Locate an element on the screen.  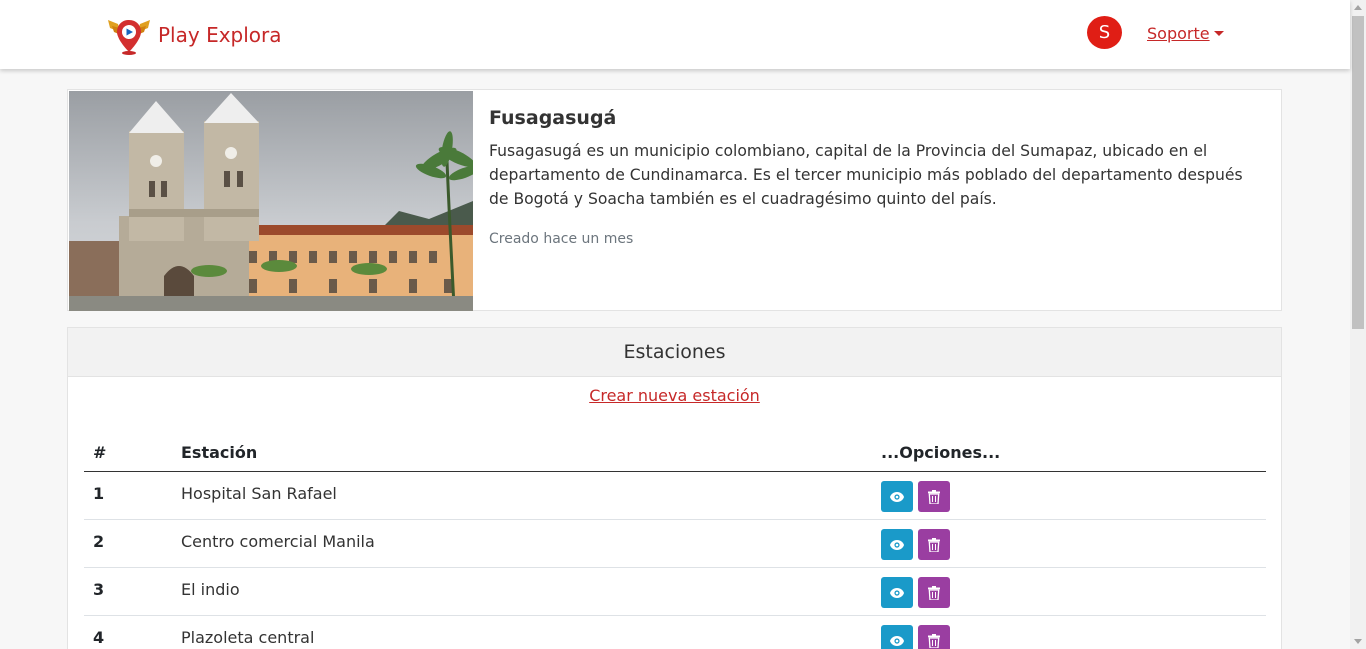
station-name: Hospital San Rafael is located at coordinates (259, 493).